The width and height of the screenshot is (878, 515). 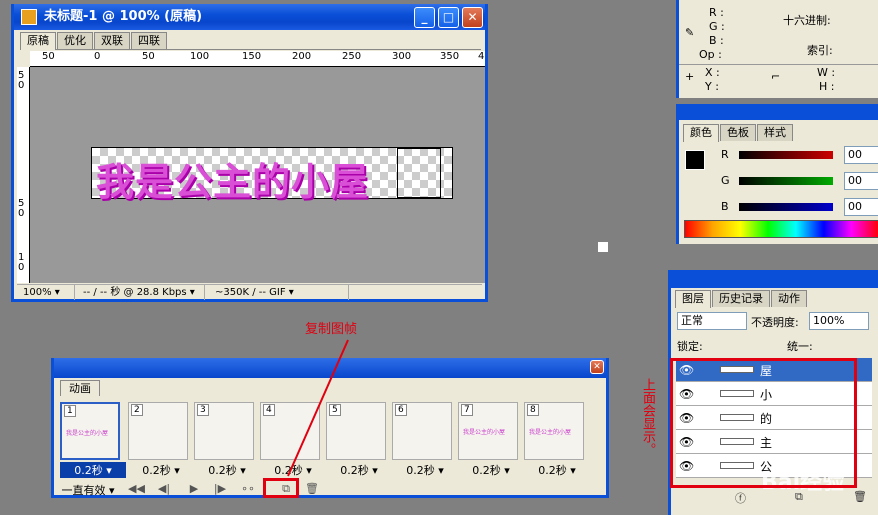 I want to click on tab-animation: 动画, so click(x=80, y=388).